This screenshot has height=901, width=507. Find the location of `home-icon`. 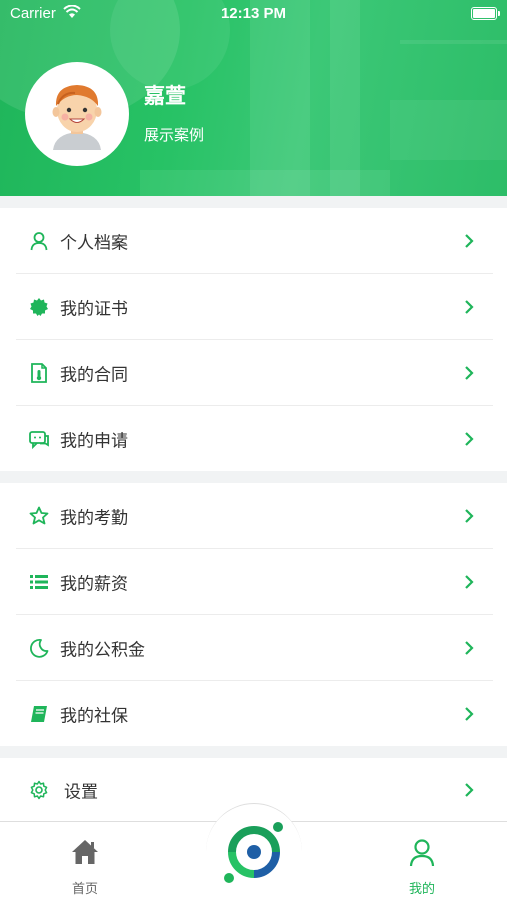

home-icon is located at coordinates (85, 854).